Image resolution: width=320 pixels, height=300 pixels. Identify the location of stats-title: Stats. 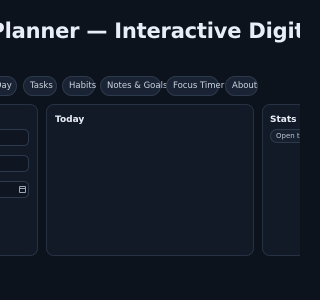
(283, 120).